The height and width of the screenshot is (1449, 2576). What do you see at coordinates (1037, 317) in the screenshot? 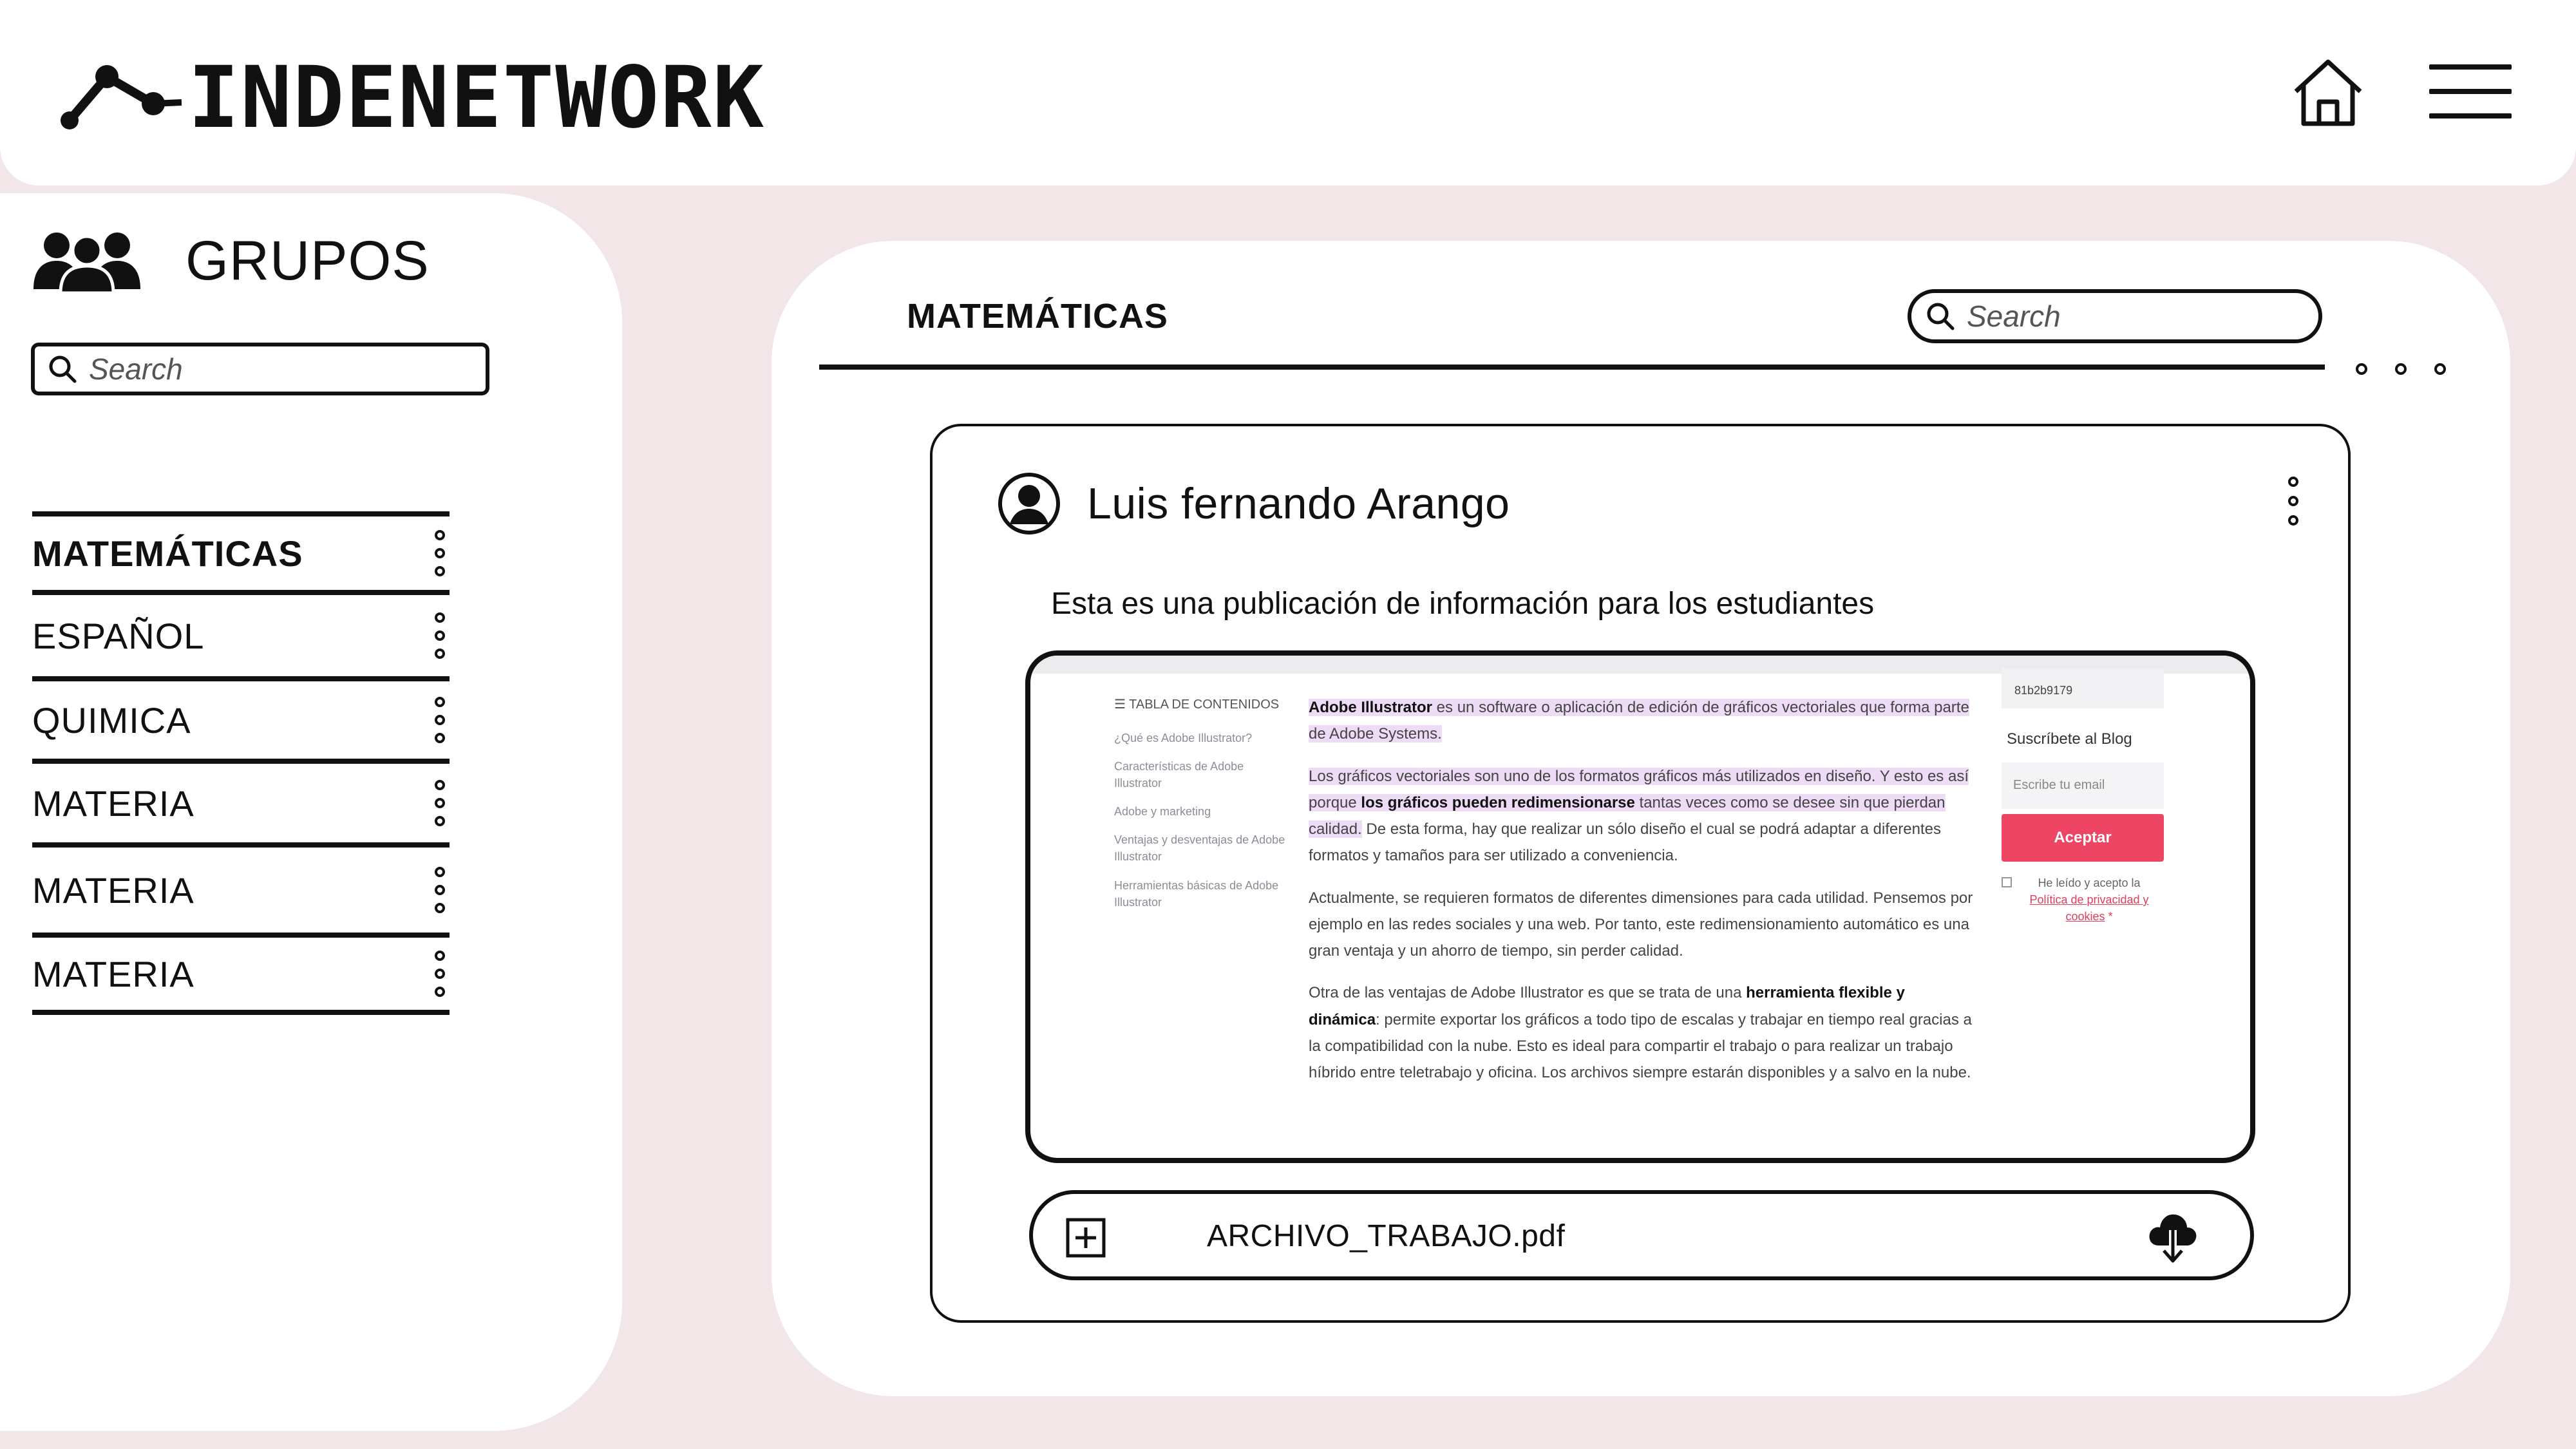
I see `page-title: MATEMÁTICAS` at bounding box center [1037, 317].